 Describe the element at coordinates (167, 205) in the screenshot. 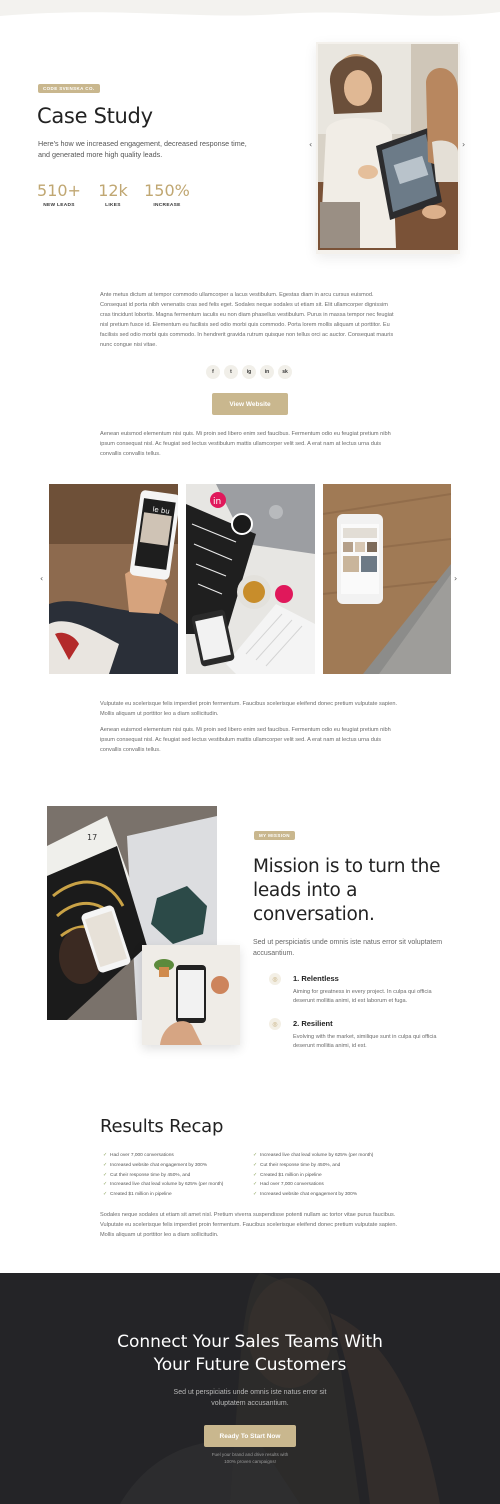

I see `stat-label: INCREASE` at that location.